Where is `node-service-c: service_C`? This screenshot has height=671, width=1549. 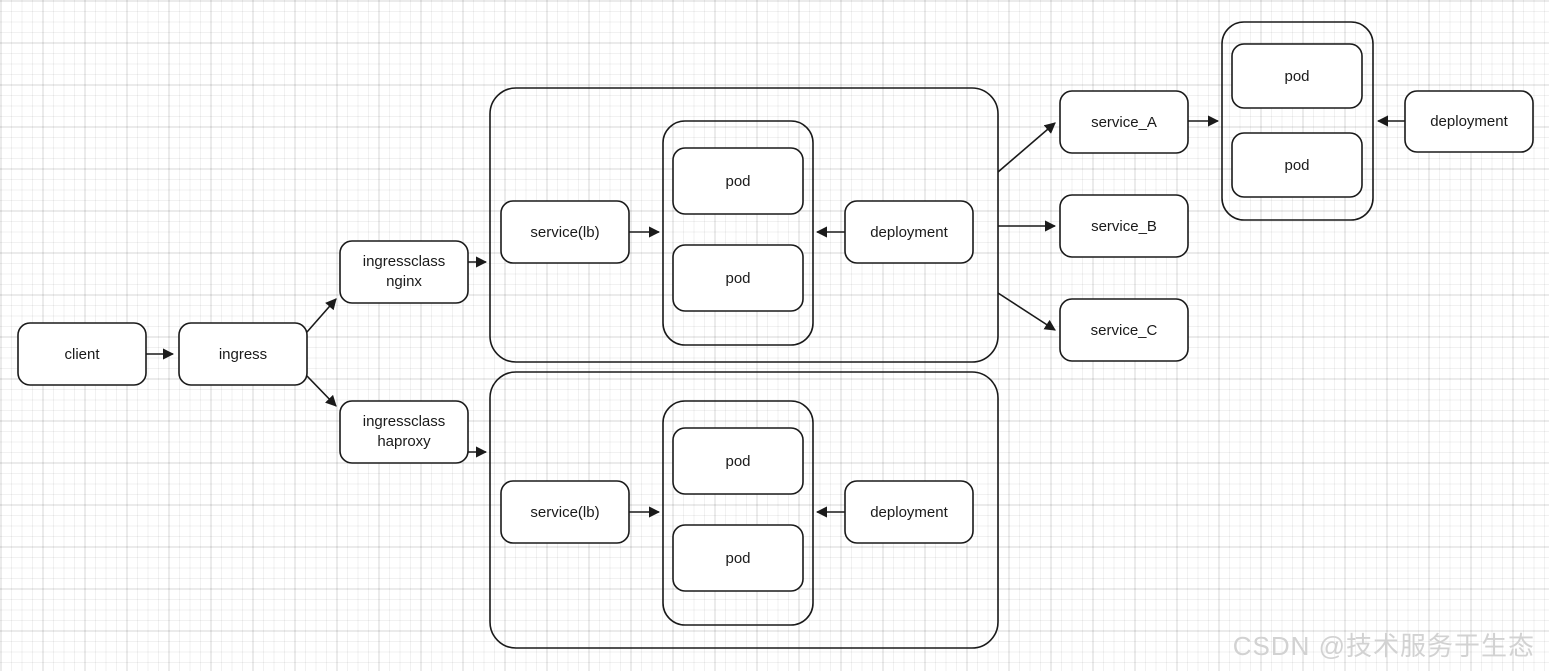
node-service-c: service_C is located at coordinates (1124, 330).